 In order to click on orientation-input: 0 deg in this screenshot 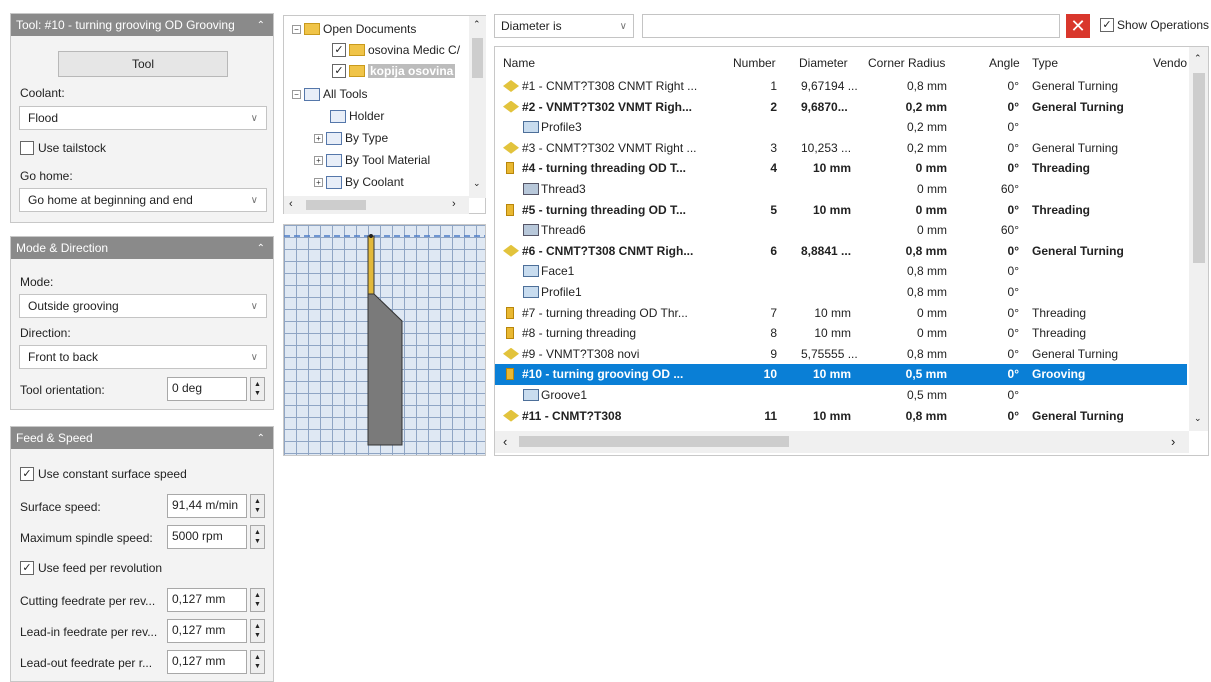, I will do `click(207, 389)`.